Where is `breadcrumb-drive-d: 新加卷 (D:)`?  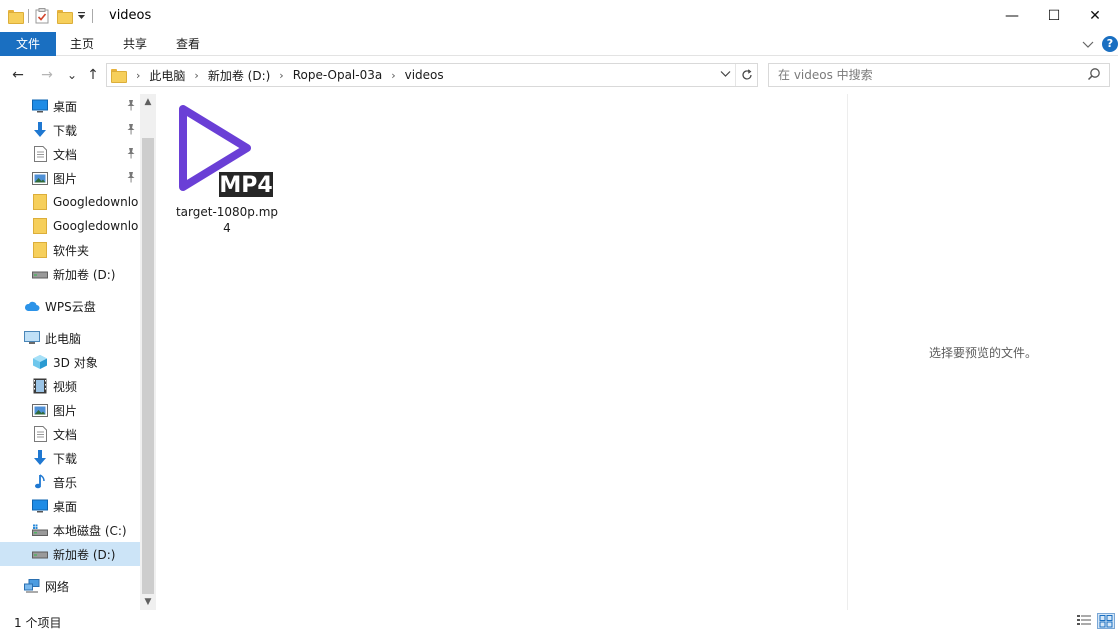
breadcrumb-drive-d: 新加卷 (D:) is located at coordinates (239, 75).